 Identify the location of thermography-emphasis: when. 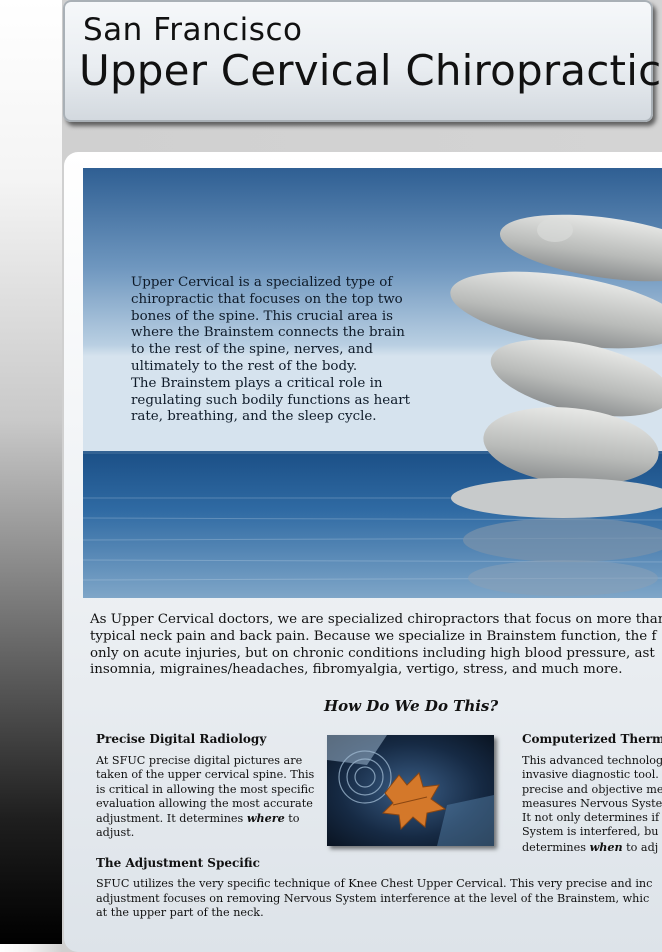
(606, 846).